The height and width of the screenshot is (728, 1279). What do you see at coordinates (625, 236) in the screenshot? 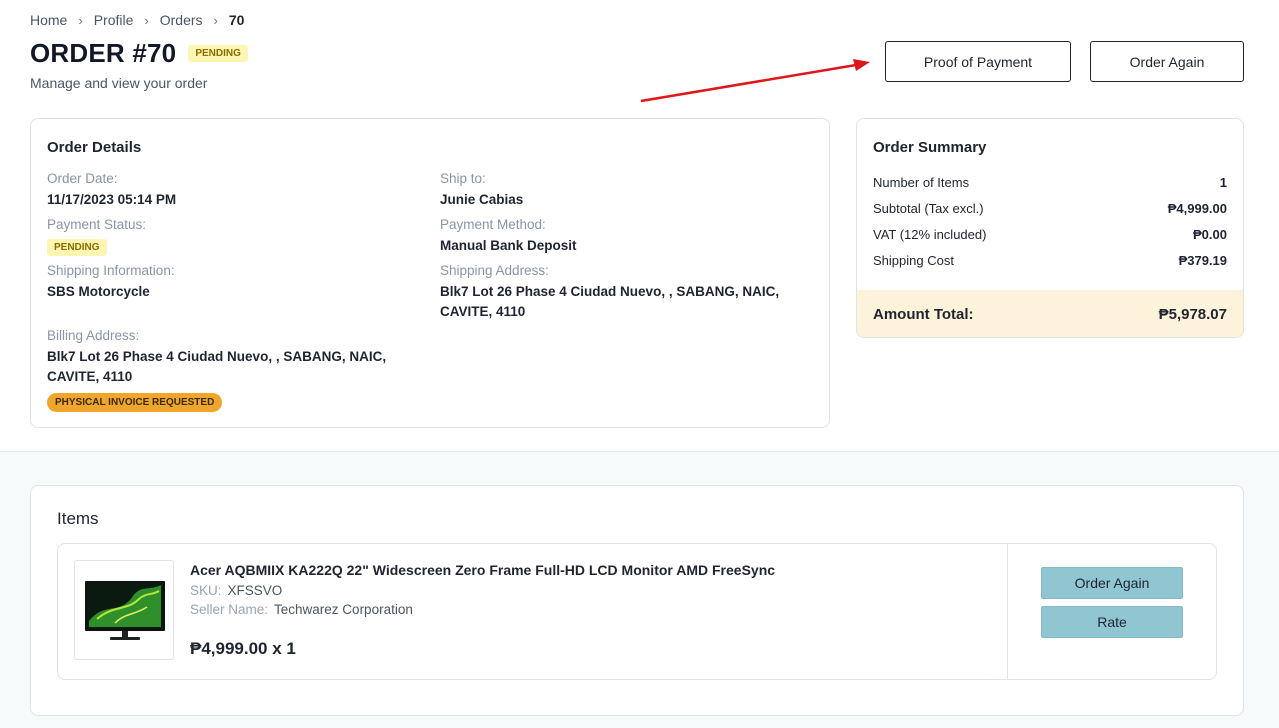
I see `payment-method-field: Payment Method: Manual Bank Deposit` at bounding box center [625, 236].